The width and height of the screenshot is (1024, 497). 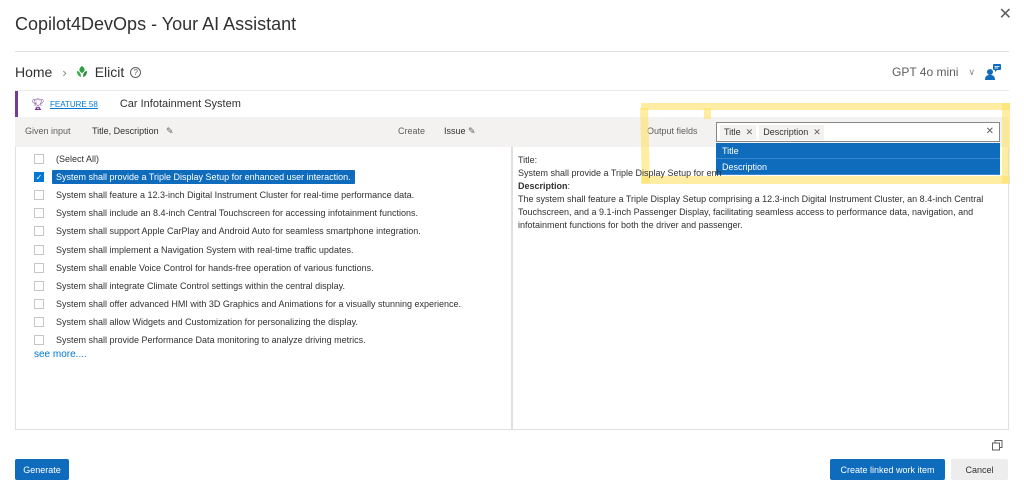 What do you see at coordinates (672, 131) in the screenshot?
I see `output-fields-label: Output fields` at bounding box center [672, 131].